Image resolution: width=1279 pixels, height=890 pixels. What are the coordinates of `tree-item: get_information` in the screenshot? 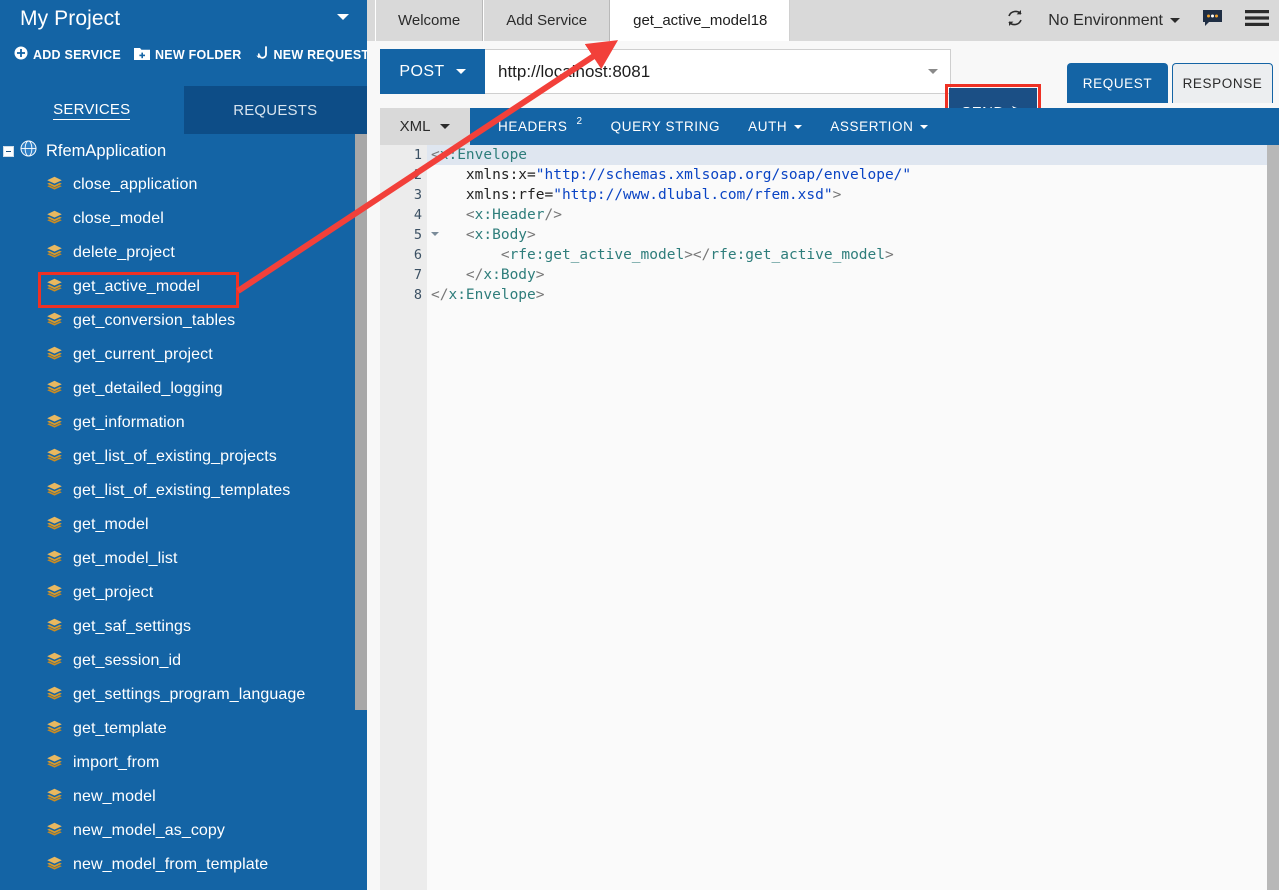 It's located at (183, 423).